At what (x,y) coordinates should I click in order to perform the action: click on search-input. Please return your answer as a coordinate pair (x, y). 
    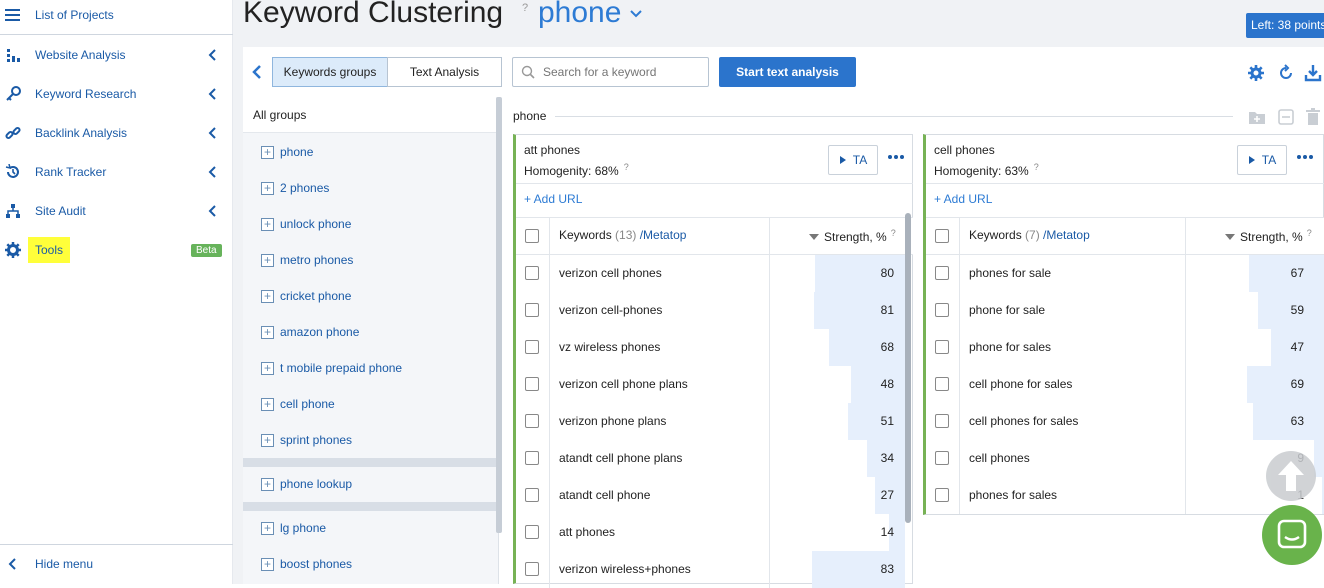
    Looking at the image, I should click on (623, 72).